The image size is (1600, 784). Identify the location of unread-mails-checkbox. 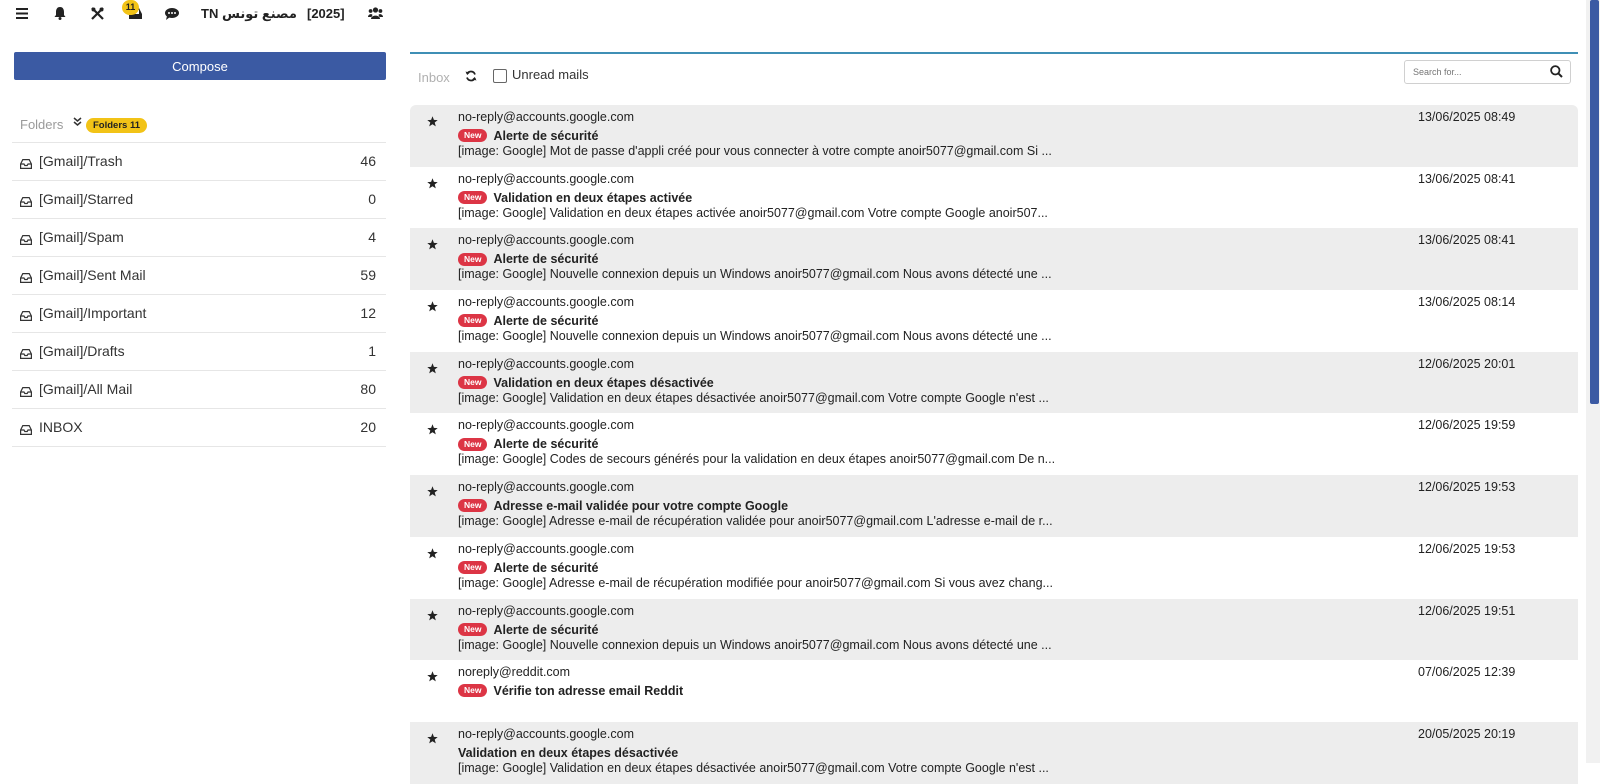
(500, 76).